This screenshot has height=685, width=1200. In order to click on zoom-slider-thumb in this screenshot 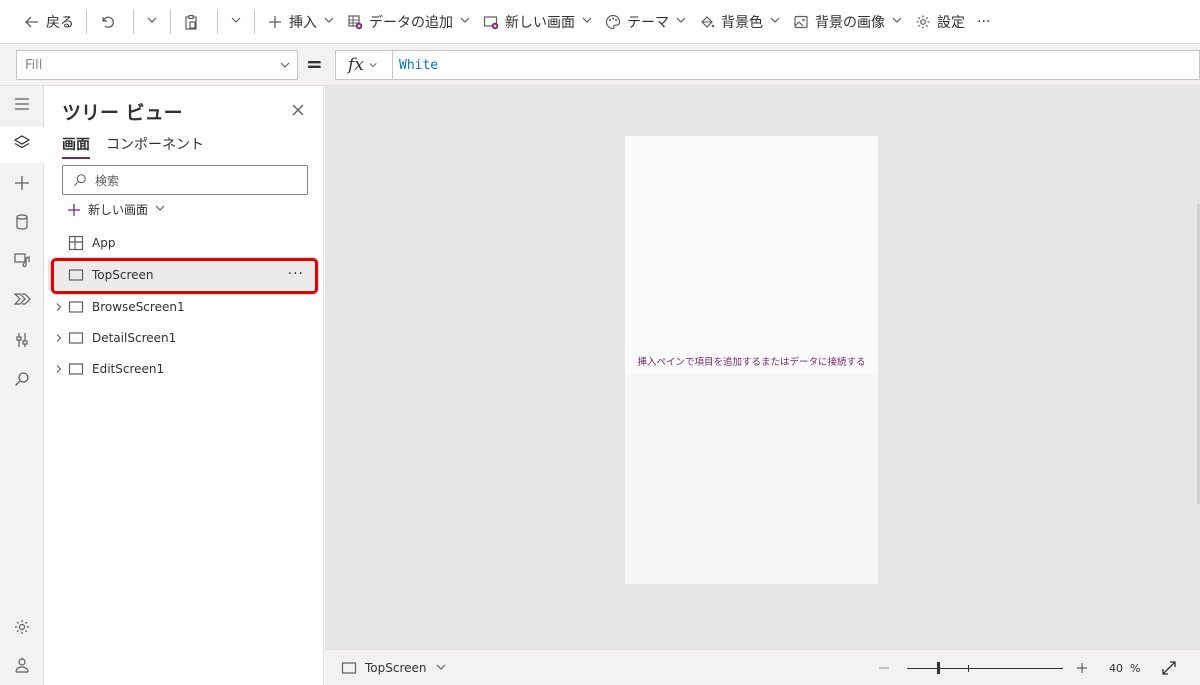, I will do `click(938, 668)`.